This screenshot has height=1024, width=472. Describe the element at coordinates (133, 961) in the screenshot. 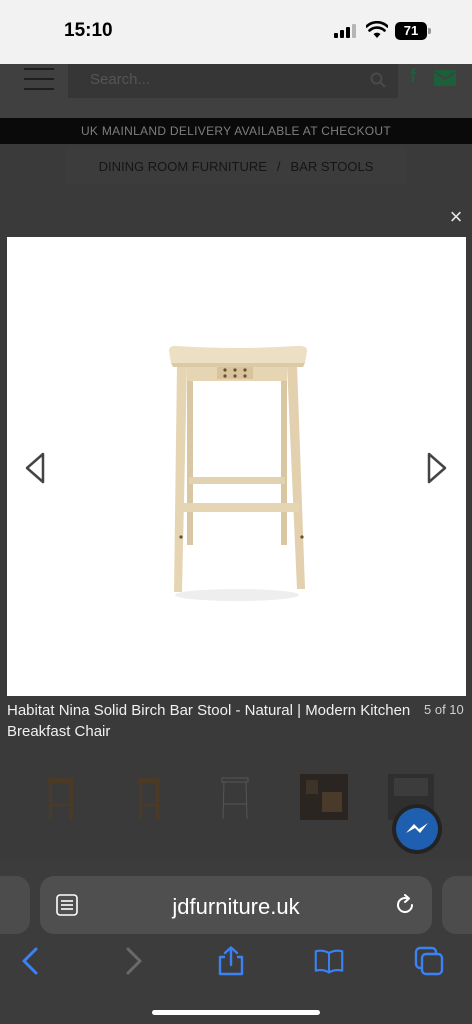

I see `forward-icon` at that location.